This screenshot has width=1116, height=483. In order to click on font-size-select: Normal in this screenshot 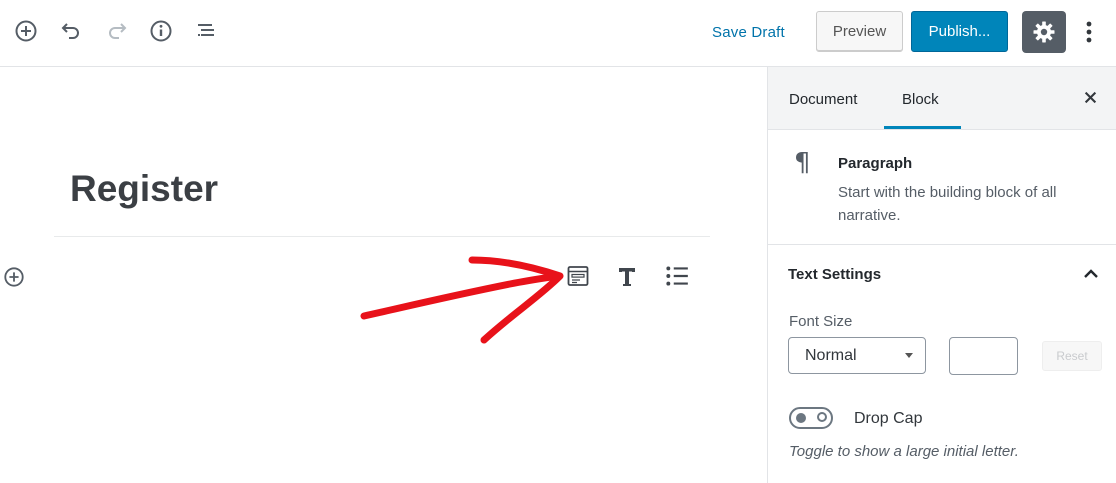, I will do `click(857, 355)`.